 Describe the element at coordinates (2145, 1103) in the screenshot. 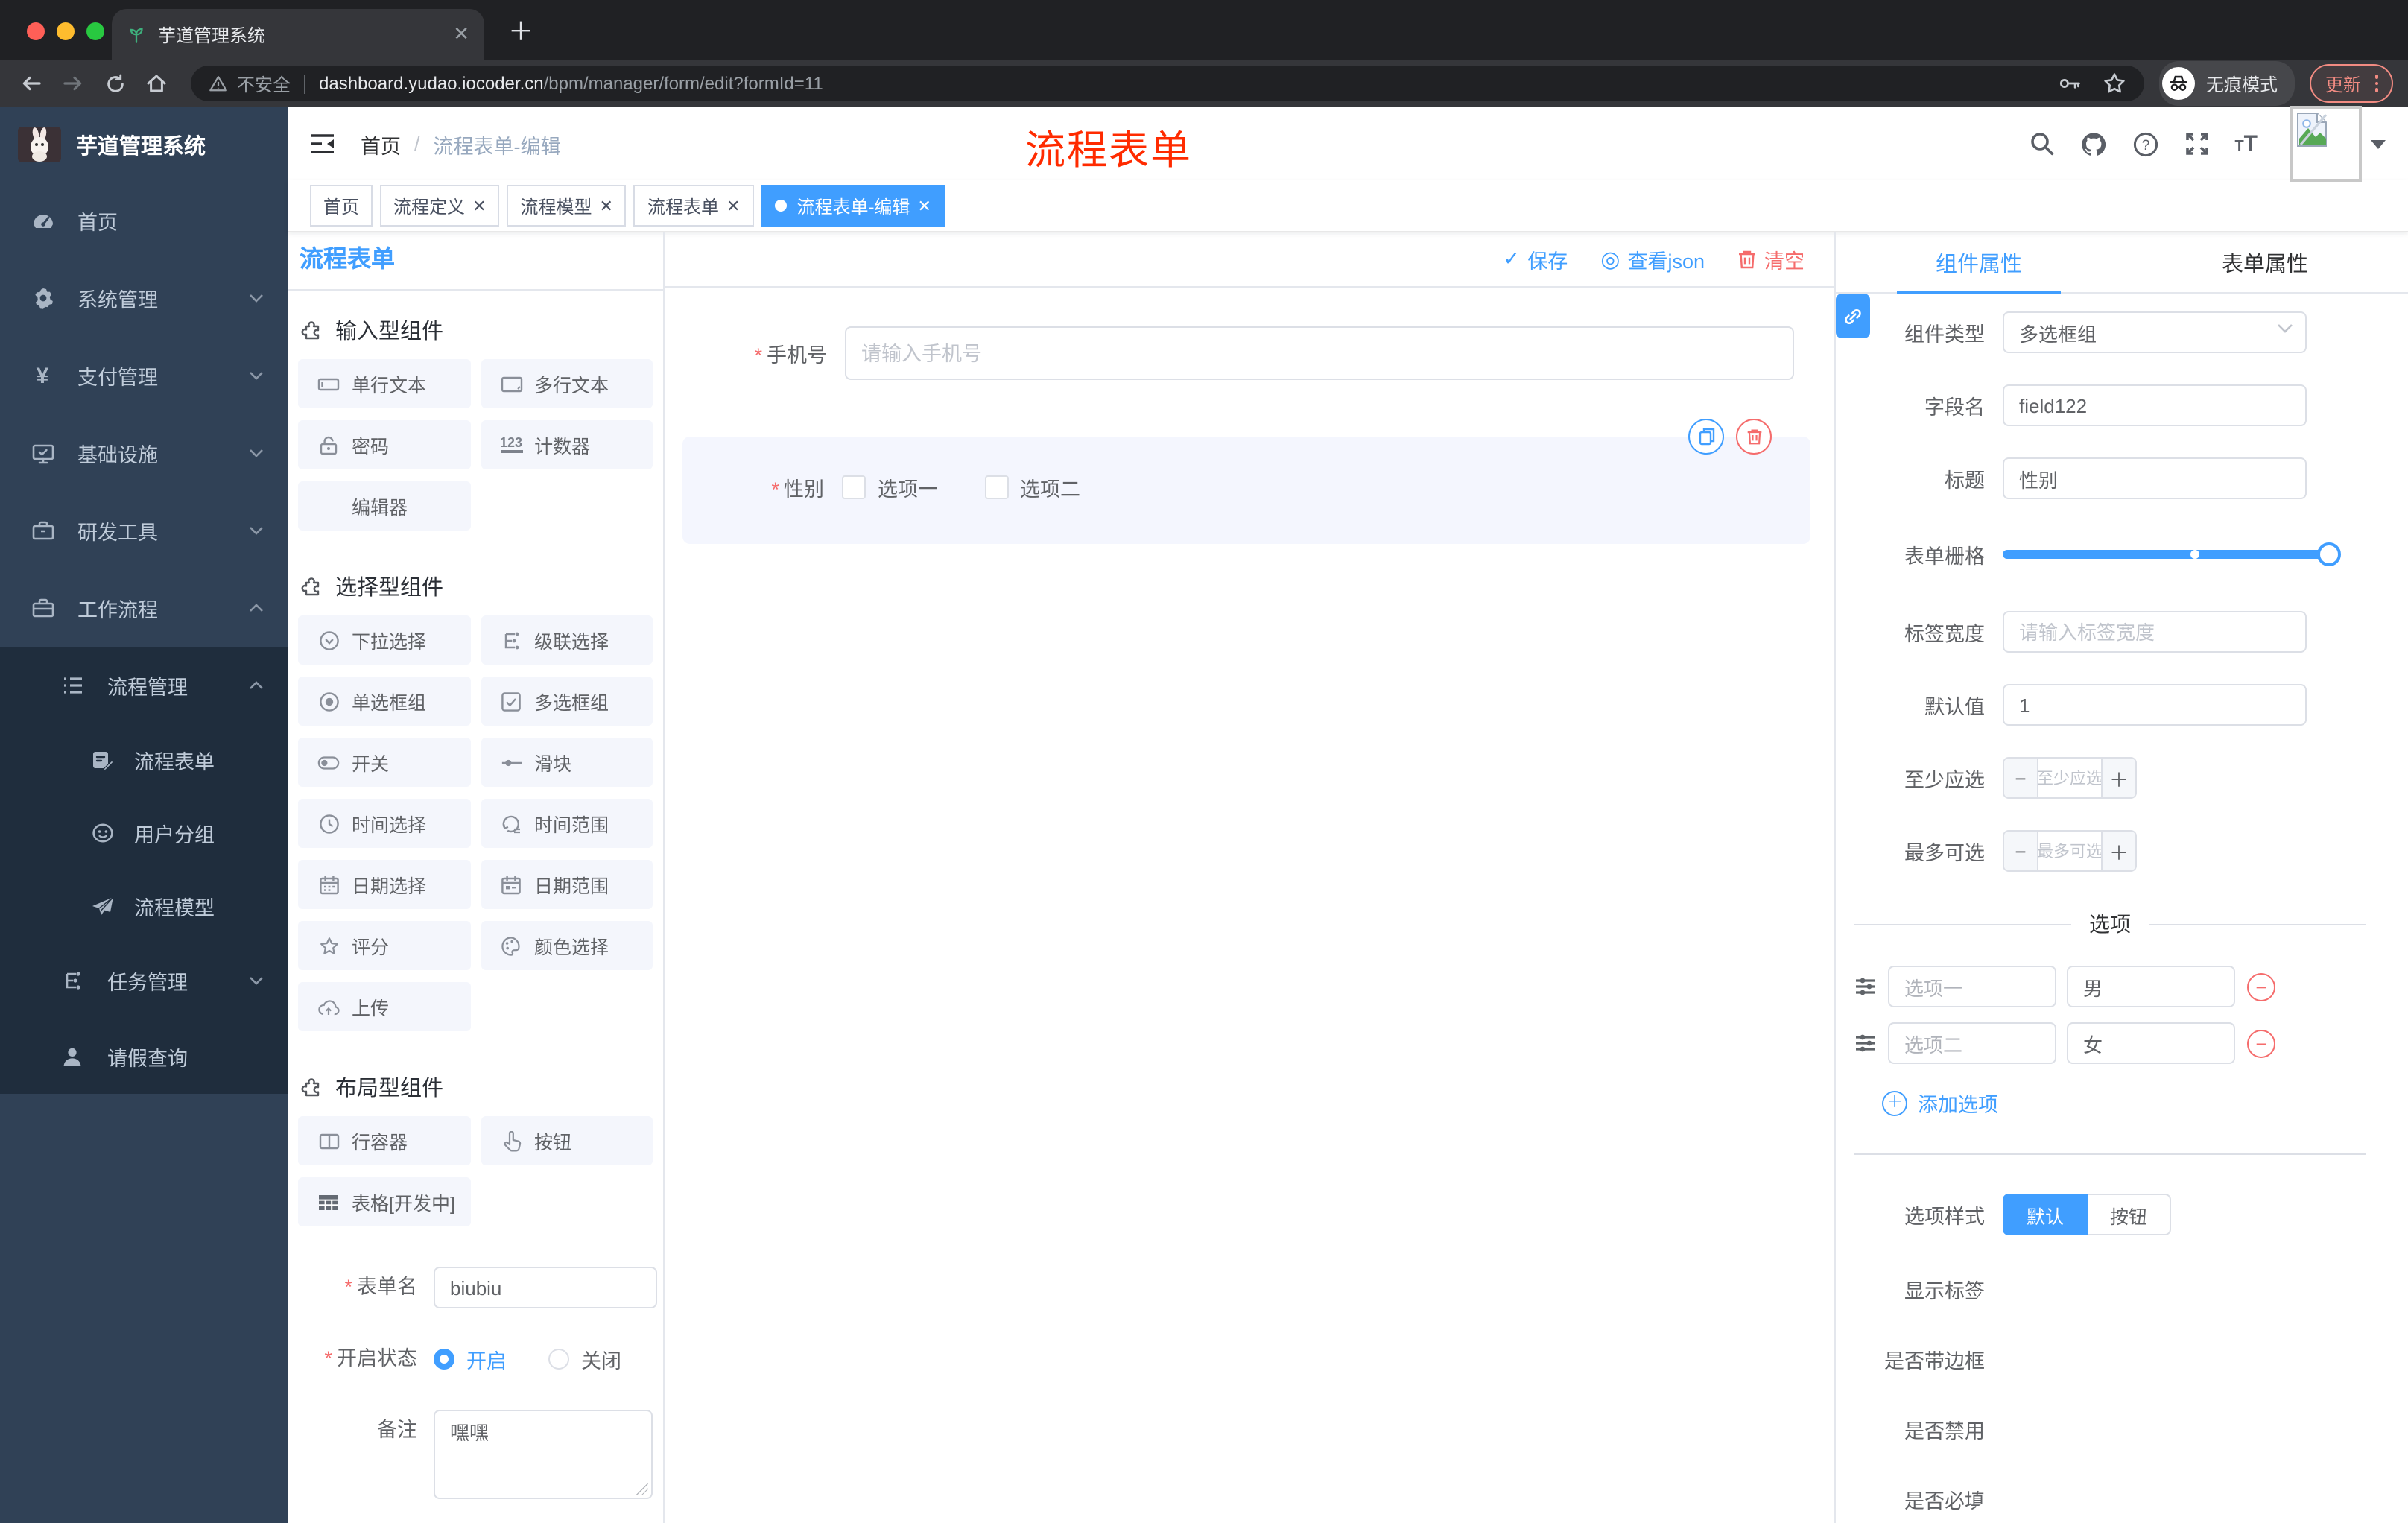

I see `add-option-button: ＋ 添加选项` at that location.